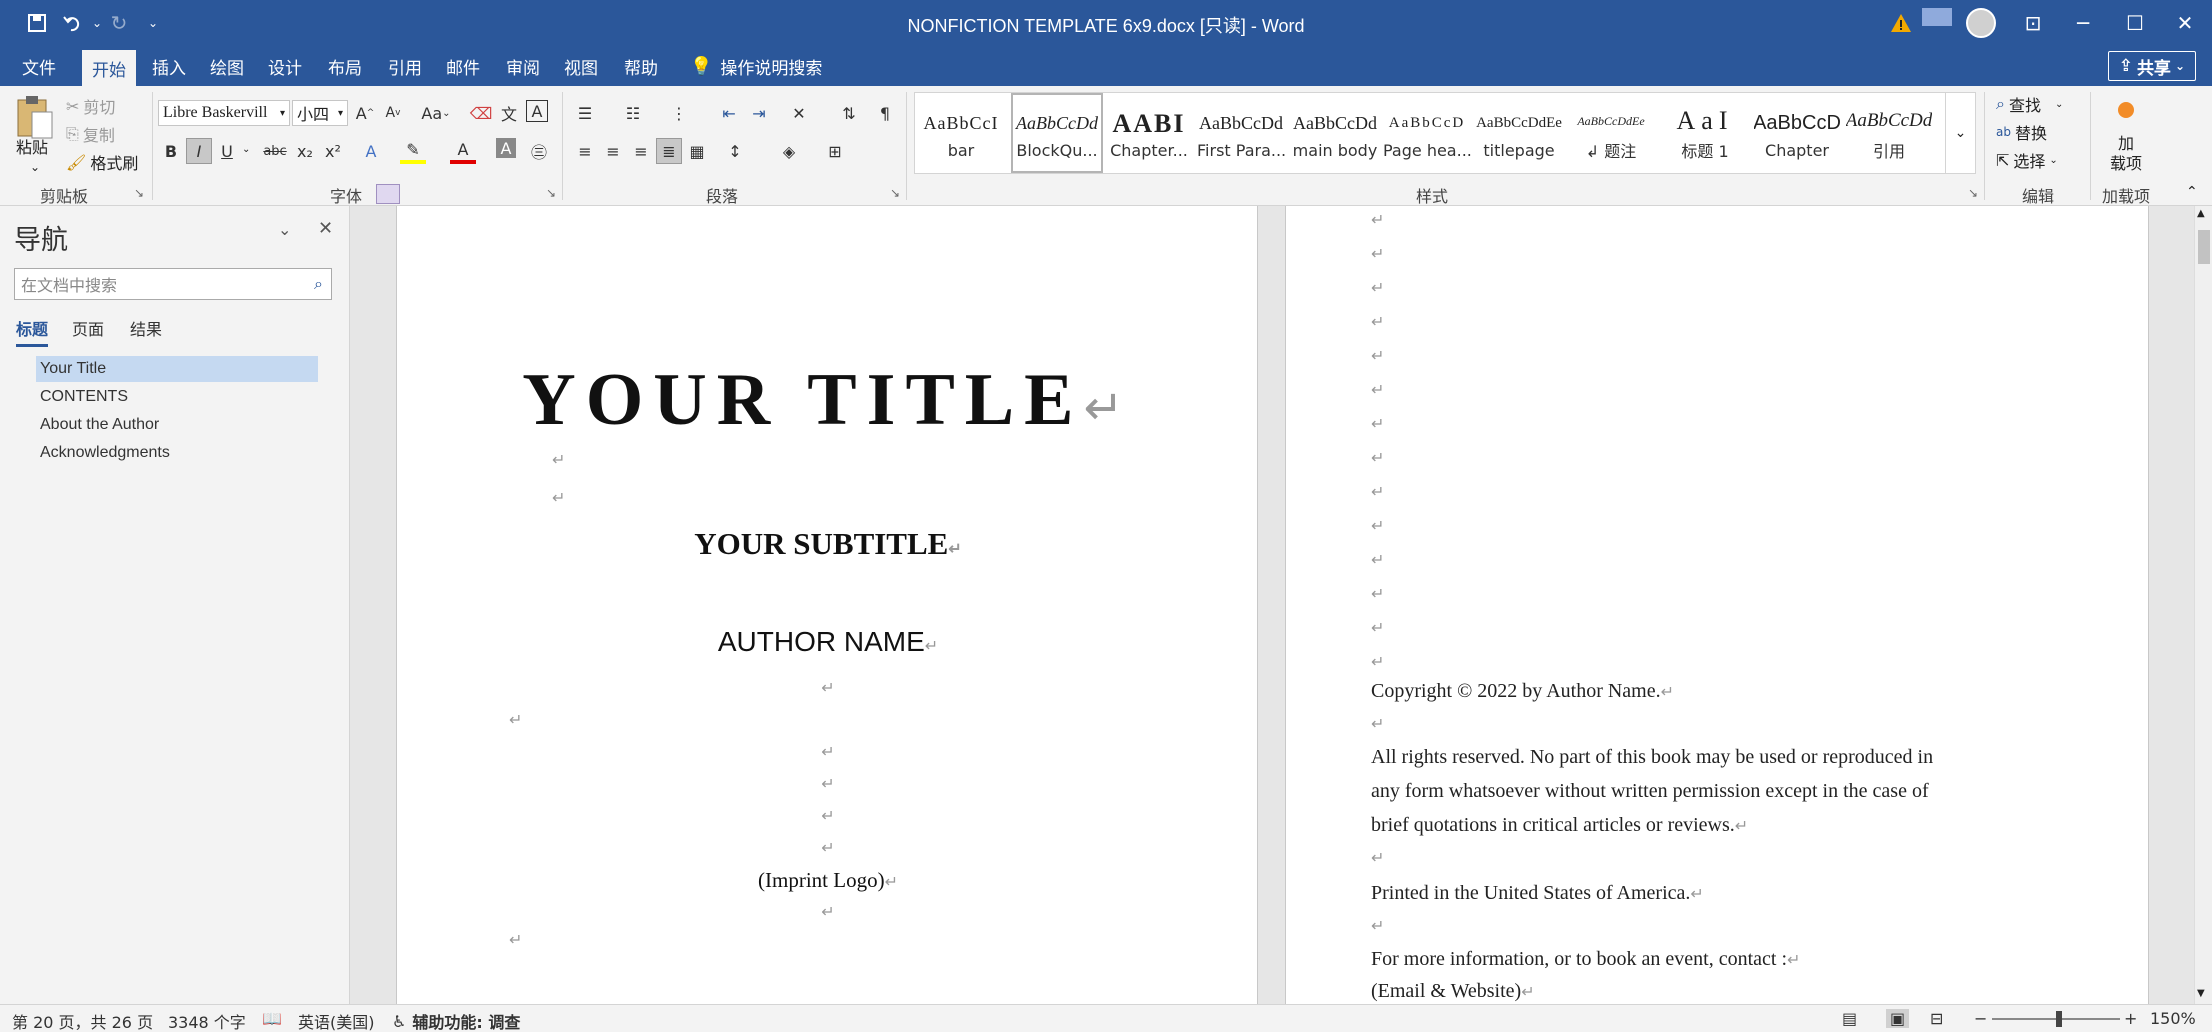  What do you see at coordinates (581, 66) in the screenshot?
I see `tab-view: 视图` at bounding box center [581, 66].